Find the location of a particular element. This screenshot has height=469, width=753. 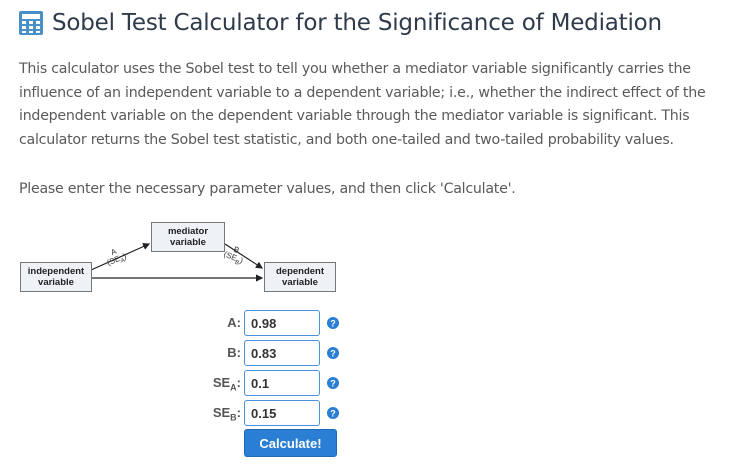

field-label-sea: SEA: is located at coordinates (226, 384).